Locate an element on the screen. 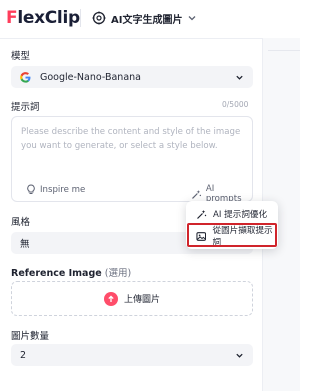 The width and height of the screenshot is (320, 391). top-bar: FlexClip AI文字生成圖片 is located at coordinates (150, 19).